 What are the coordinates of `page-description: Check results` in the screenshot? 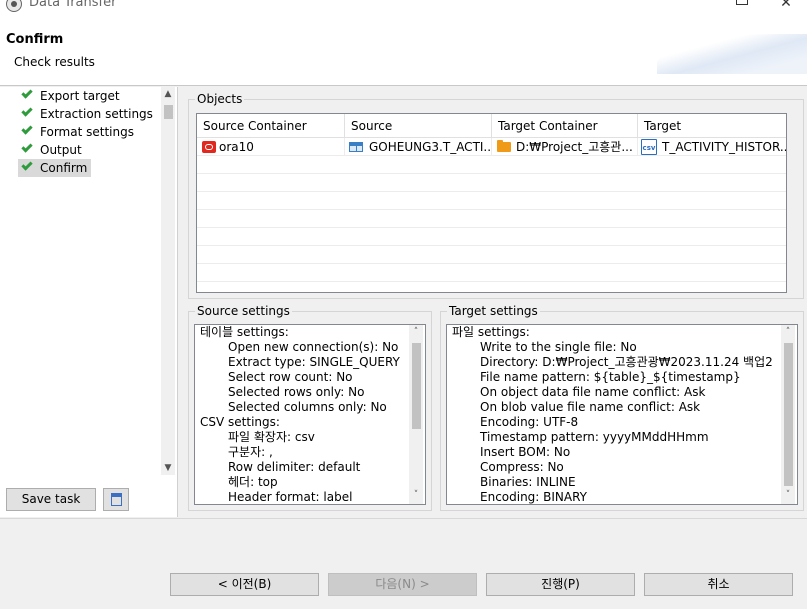 It's located at (54, 62).